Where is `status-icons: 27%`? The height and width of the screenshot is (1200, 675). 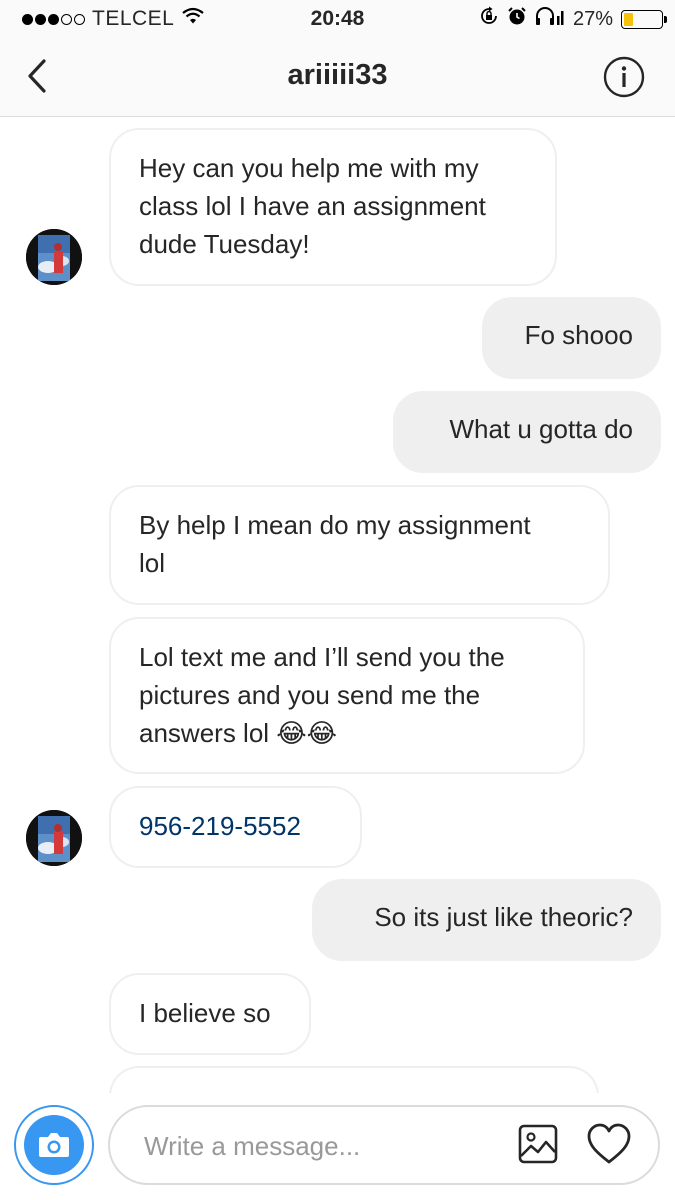
status-icons: 27% is located at coordinates (573, 19).